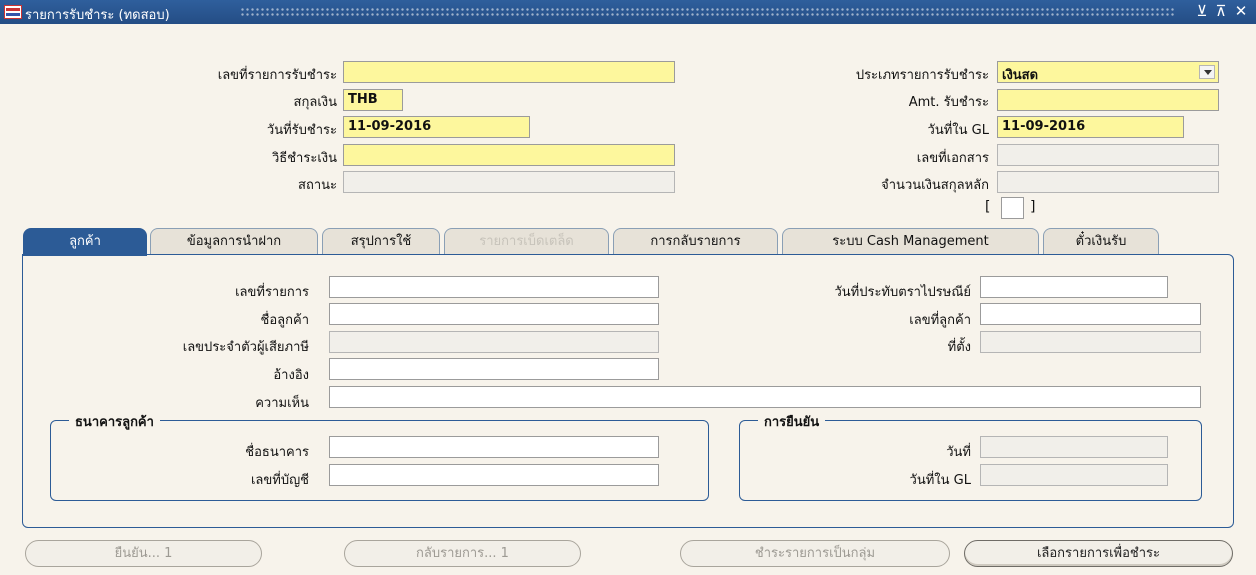 The height and width of the screenshot is (575, 1256). Describe the element at coordinates (1074, 287) in the screenshot. I see `postmark-date-field` at that location.